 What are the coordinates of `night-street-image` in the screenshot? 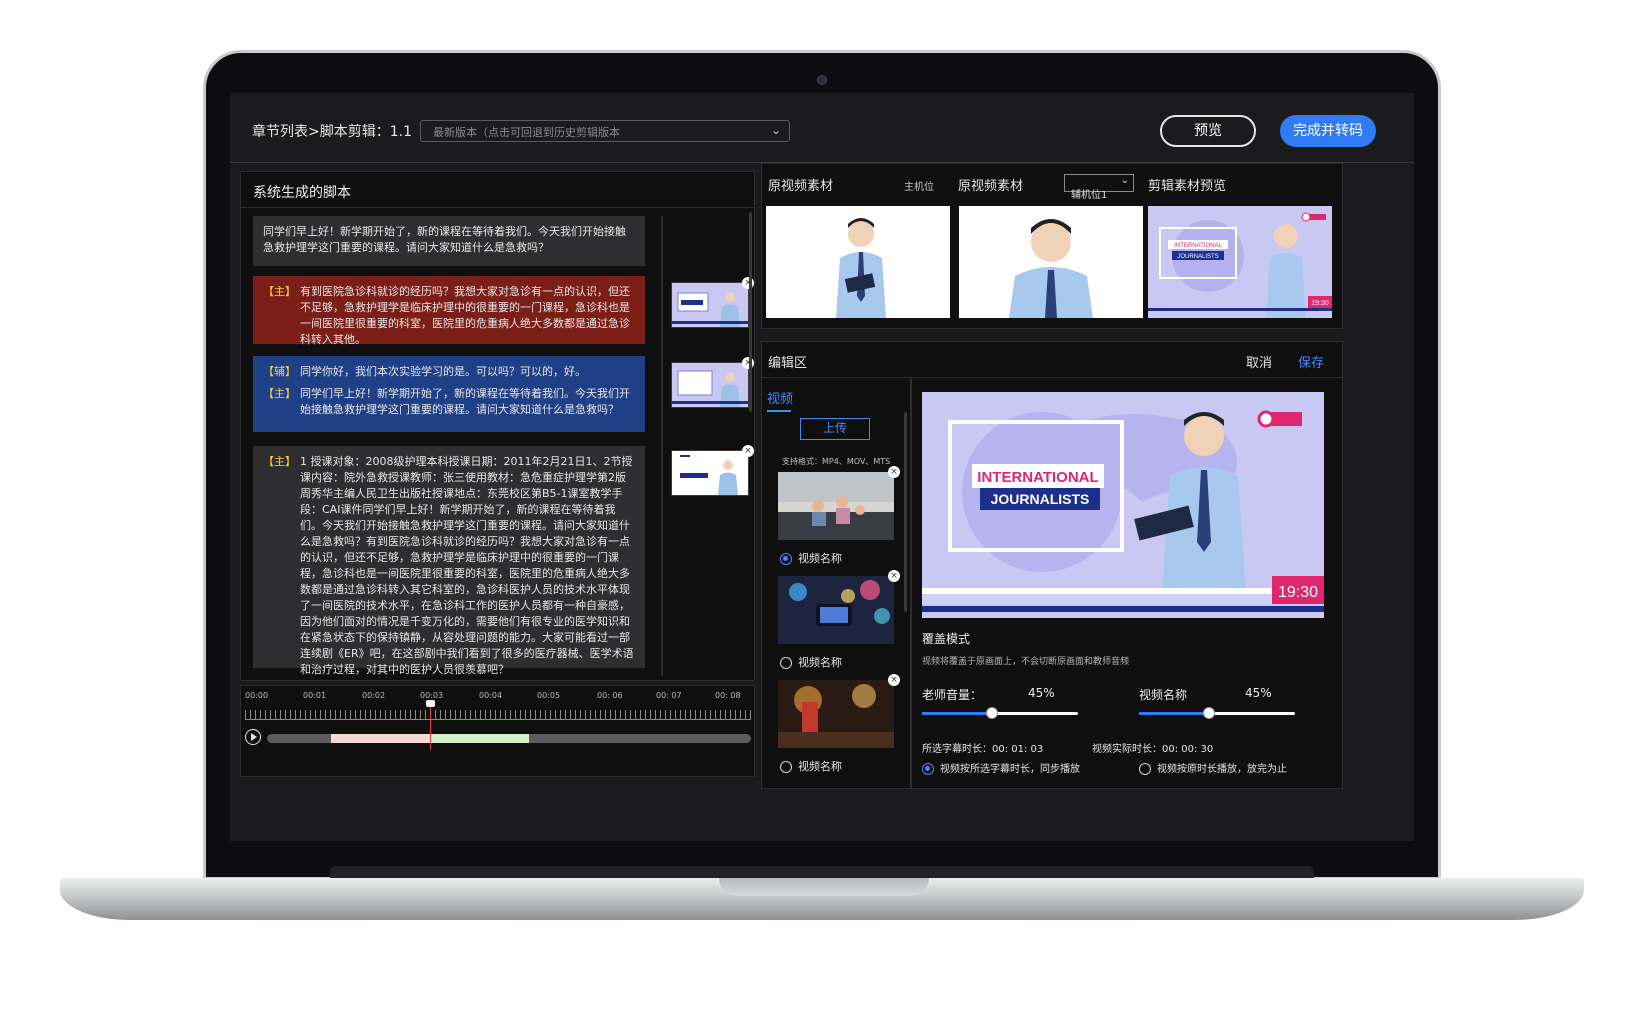 It's located at (836, 714).